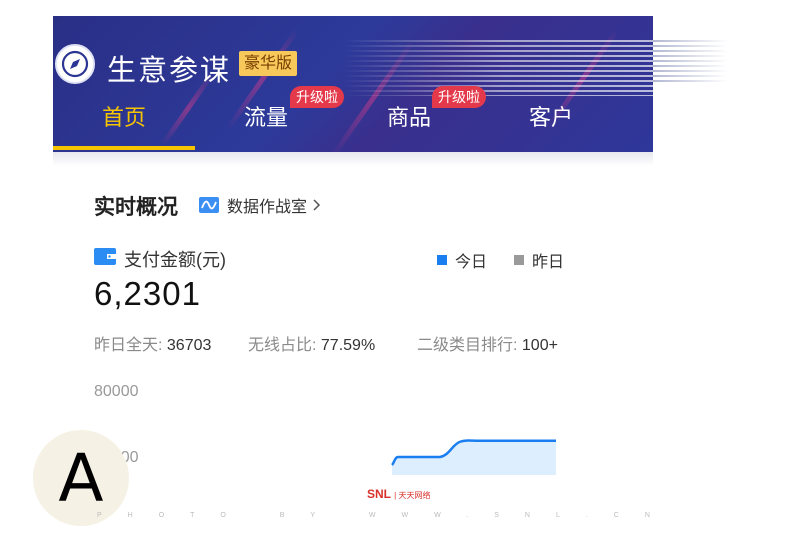  I want to click on legend-yesterday: 昨日, so click(539, 260).